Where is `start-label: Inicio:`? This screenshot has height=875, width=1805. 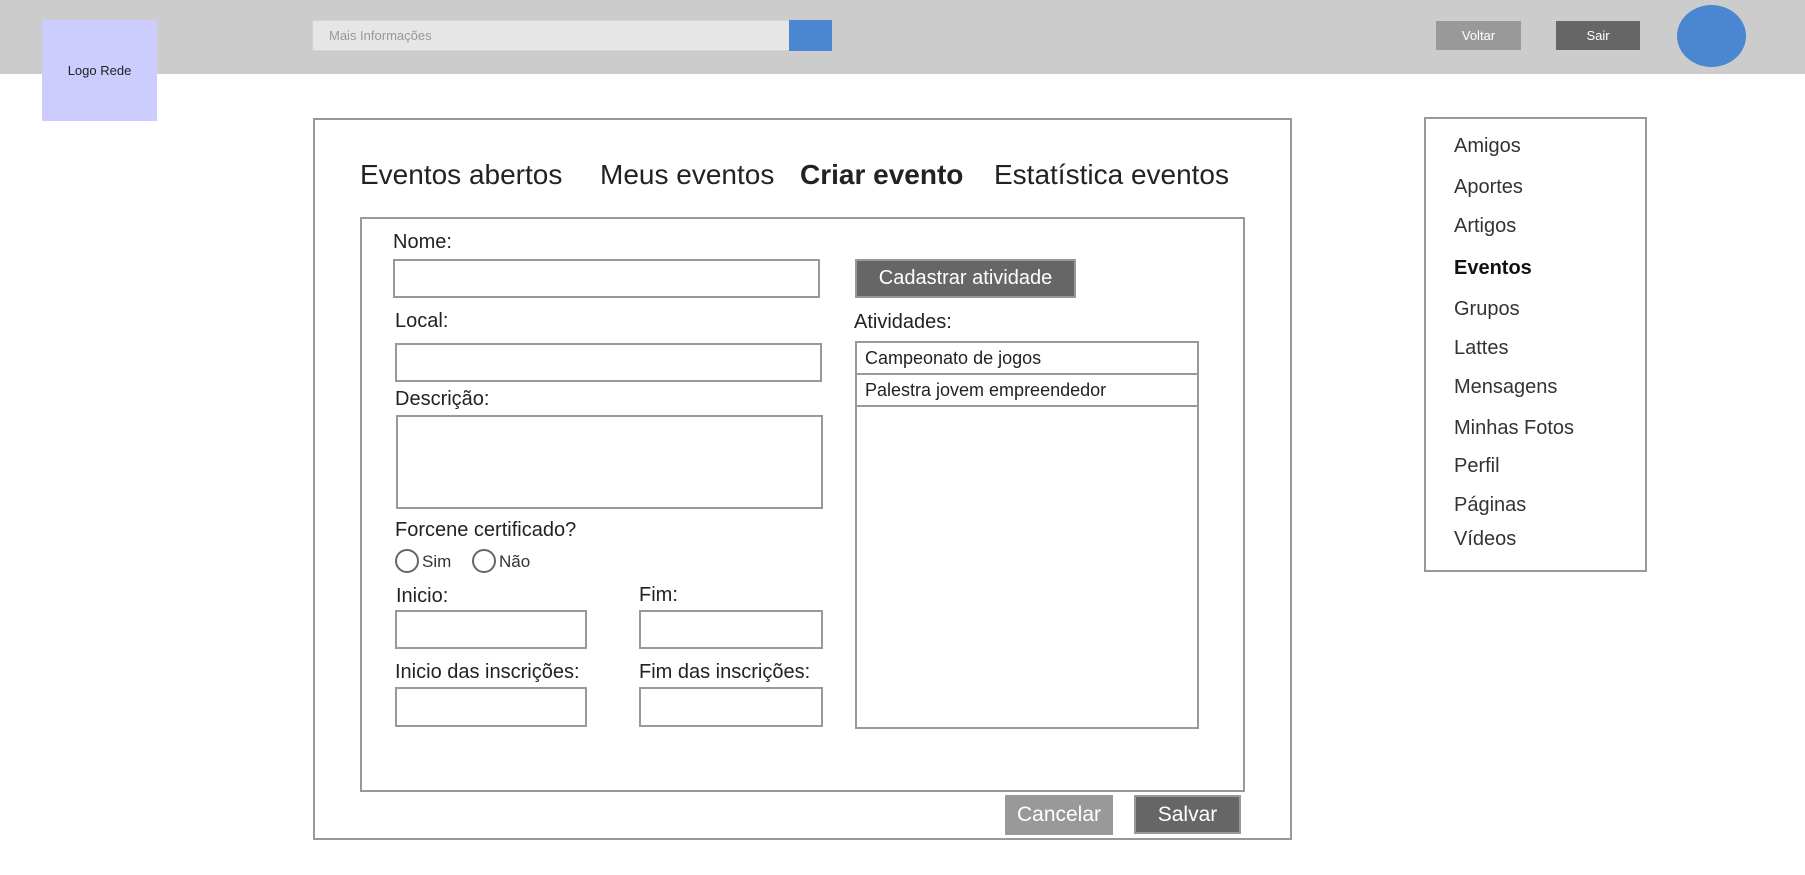
start-label: Inicio: is located at coordinates (422, 596).